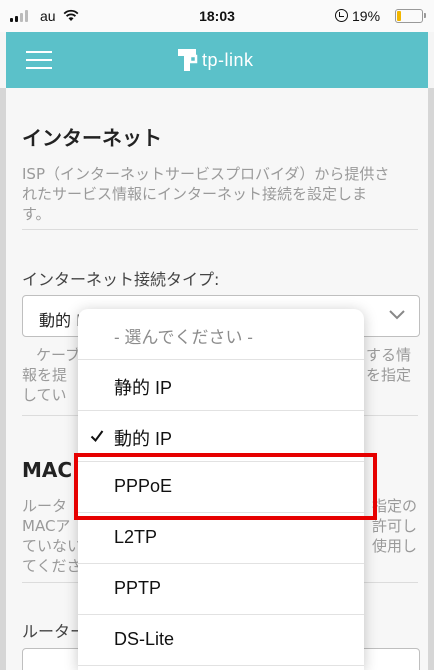  I want to click on option-label: - 選んでください -, so click(183, 337).